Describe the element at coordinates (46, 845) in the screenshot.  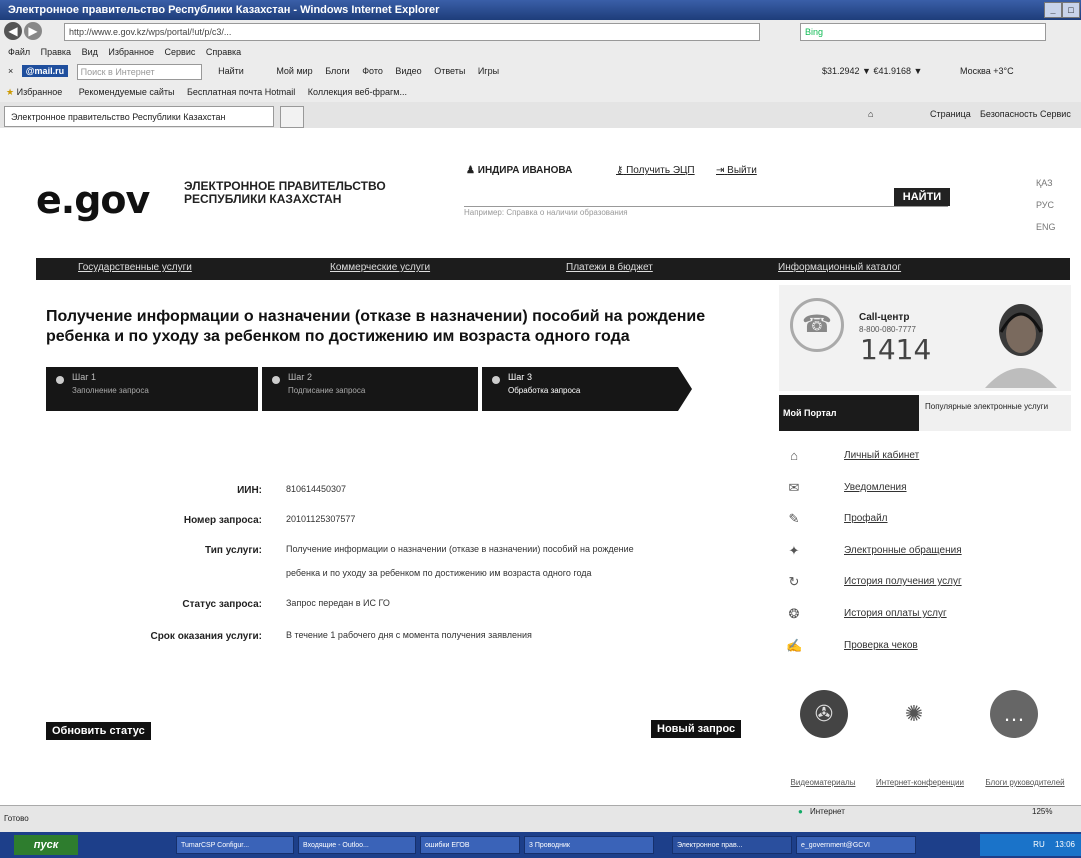
I see `start-button: пуск` at that location.